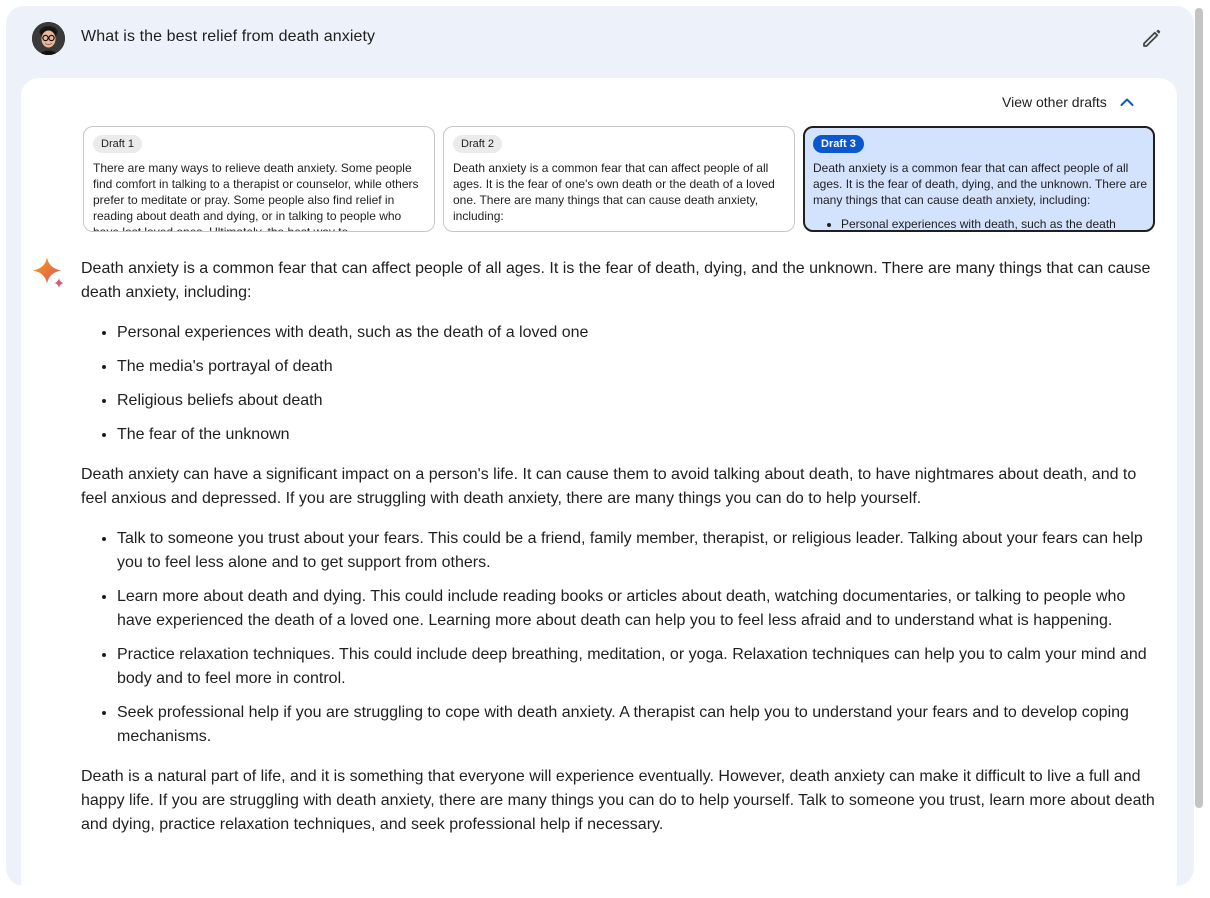  Describe the element at coordinates (636, 367) in the screenshot. I see `list-item: The media's portrayal of death` at that location.